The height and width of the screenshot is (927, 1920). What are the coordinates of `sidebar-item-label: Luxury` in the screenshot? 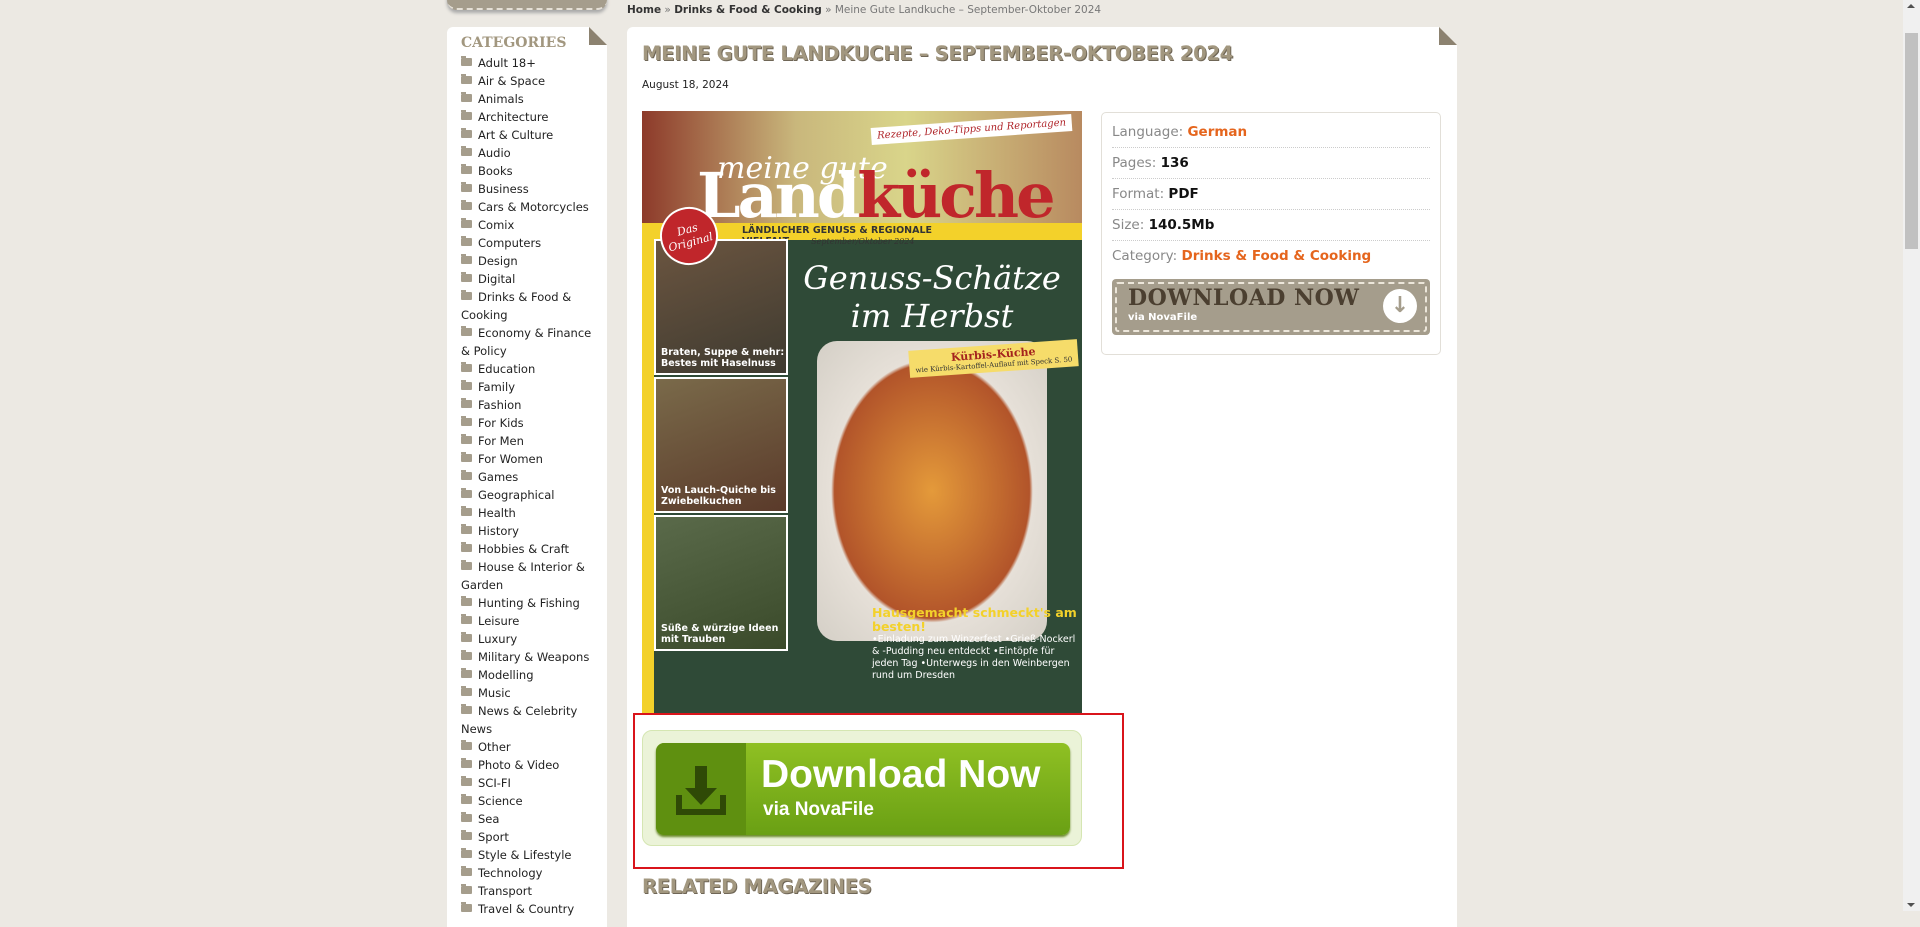 It's located at (498, 639).